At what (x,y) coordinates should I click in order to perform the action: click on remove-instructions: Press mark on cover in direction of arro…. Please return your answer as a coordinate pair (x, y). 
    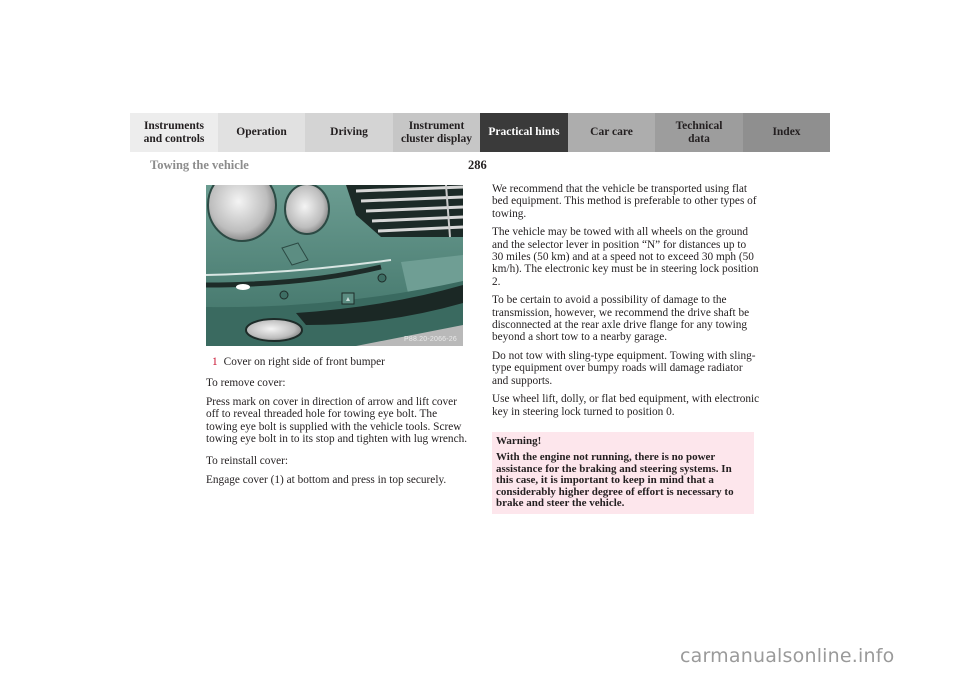
    Looking at the image, I should click on (337, 420).